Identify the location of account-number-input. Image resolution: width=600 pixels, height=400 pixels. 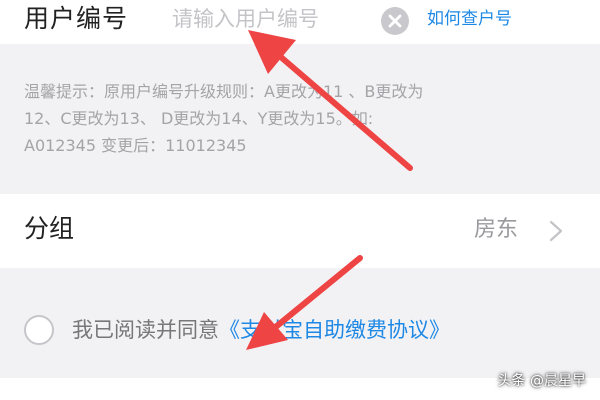
(270, 19).